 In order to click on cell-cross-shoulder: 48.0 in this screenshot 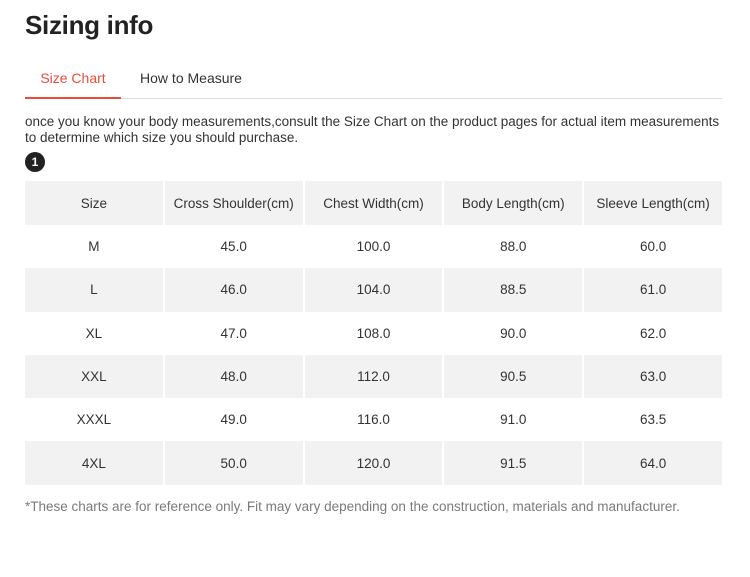, I will do `click(232, 376)`.